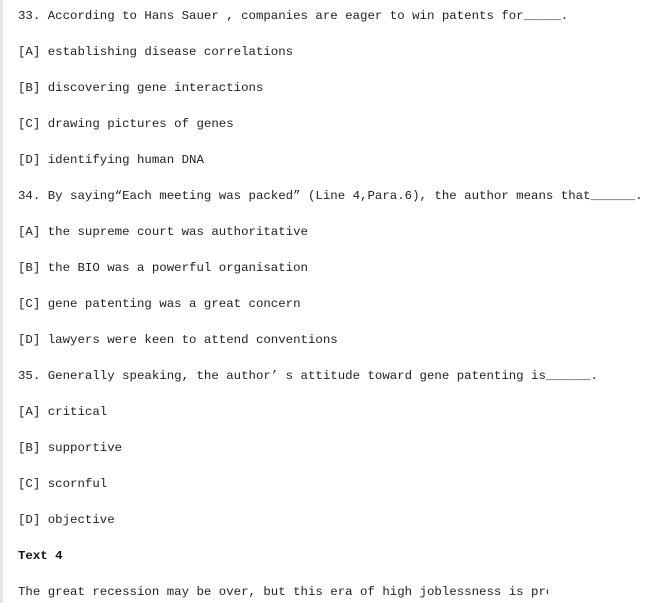 The height and width of the screenshot is (603, 649). What do you see at coordinates (111, 160) in the screenshot?
I see `question-33-option-d: [D] identifying human DNA` at bounding box center [111, 160].